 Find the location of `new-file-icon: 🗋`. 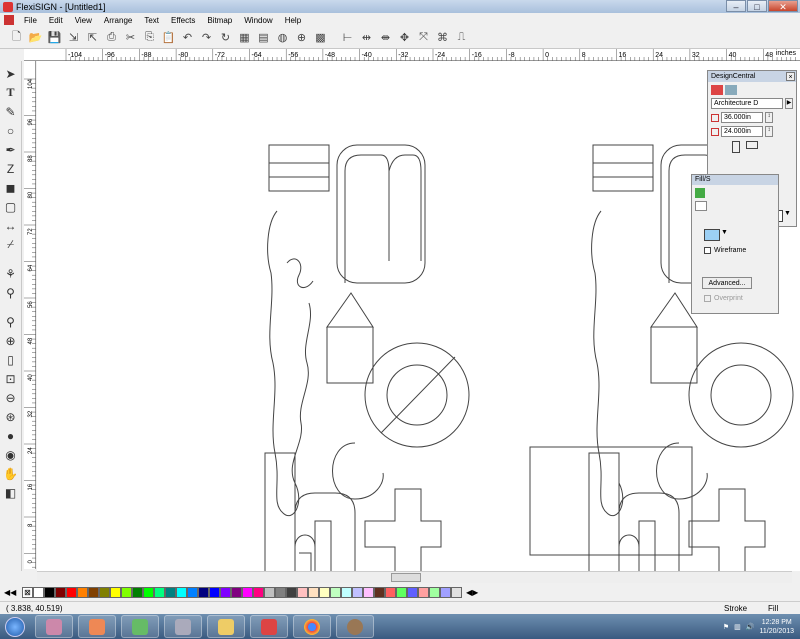

new-file-icon: 🗋 is located at coordinates (16, 37).